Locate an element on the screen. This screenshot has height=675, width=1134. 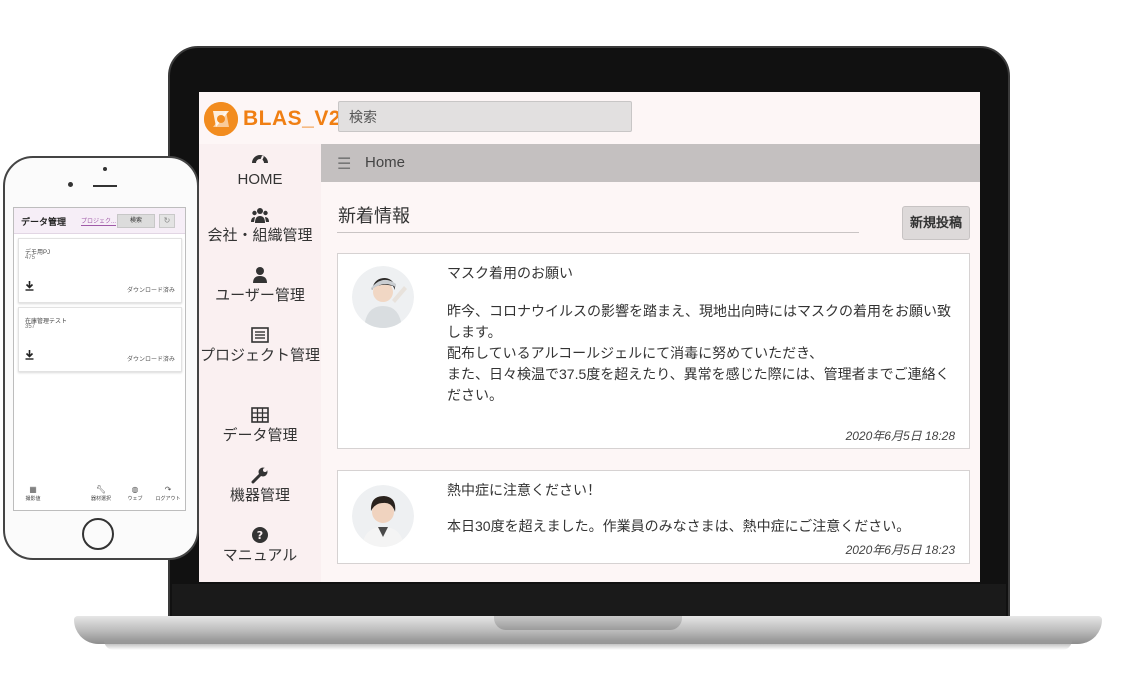
phone-search-button: 検索 is located at coordinates (136, 221).